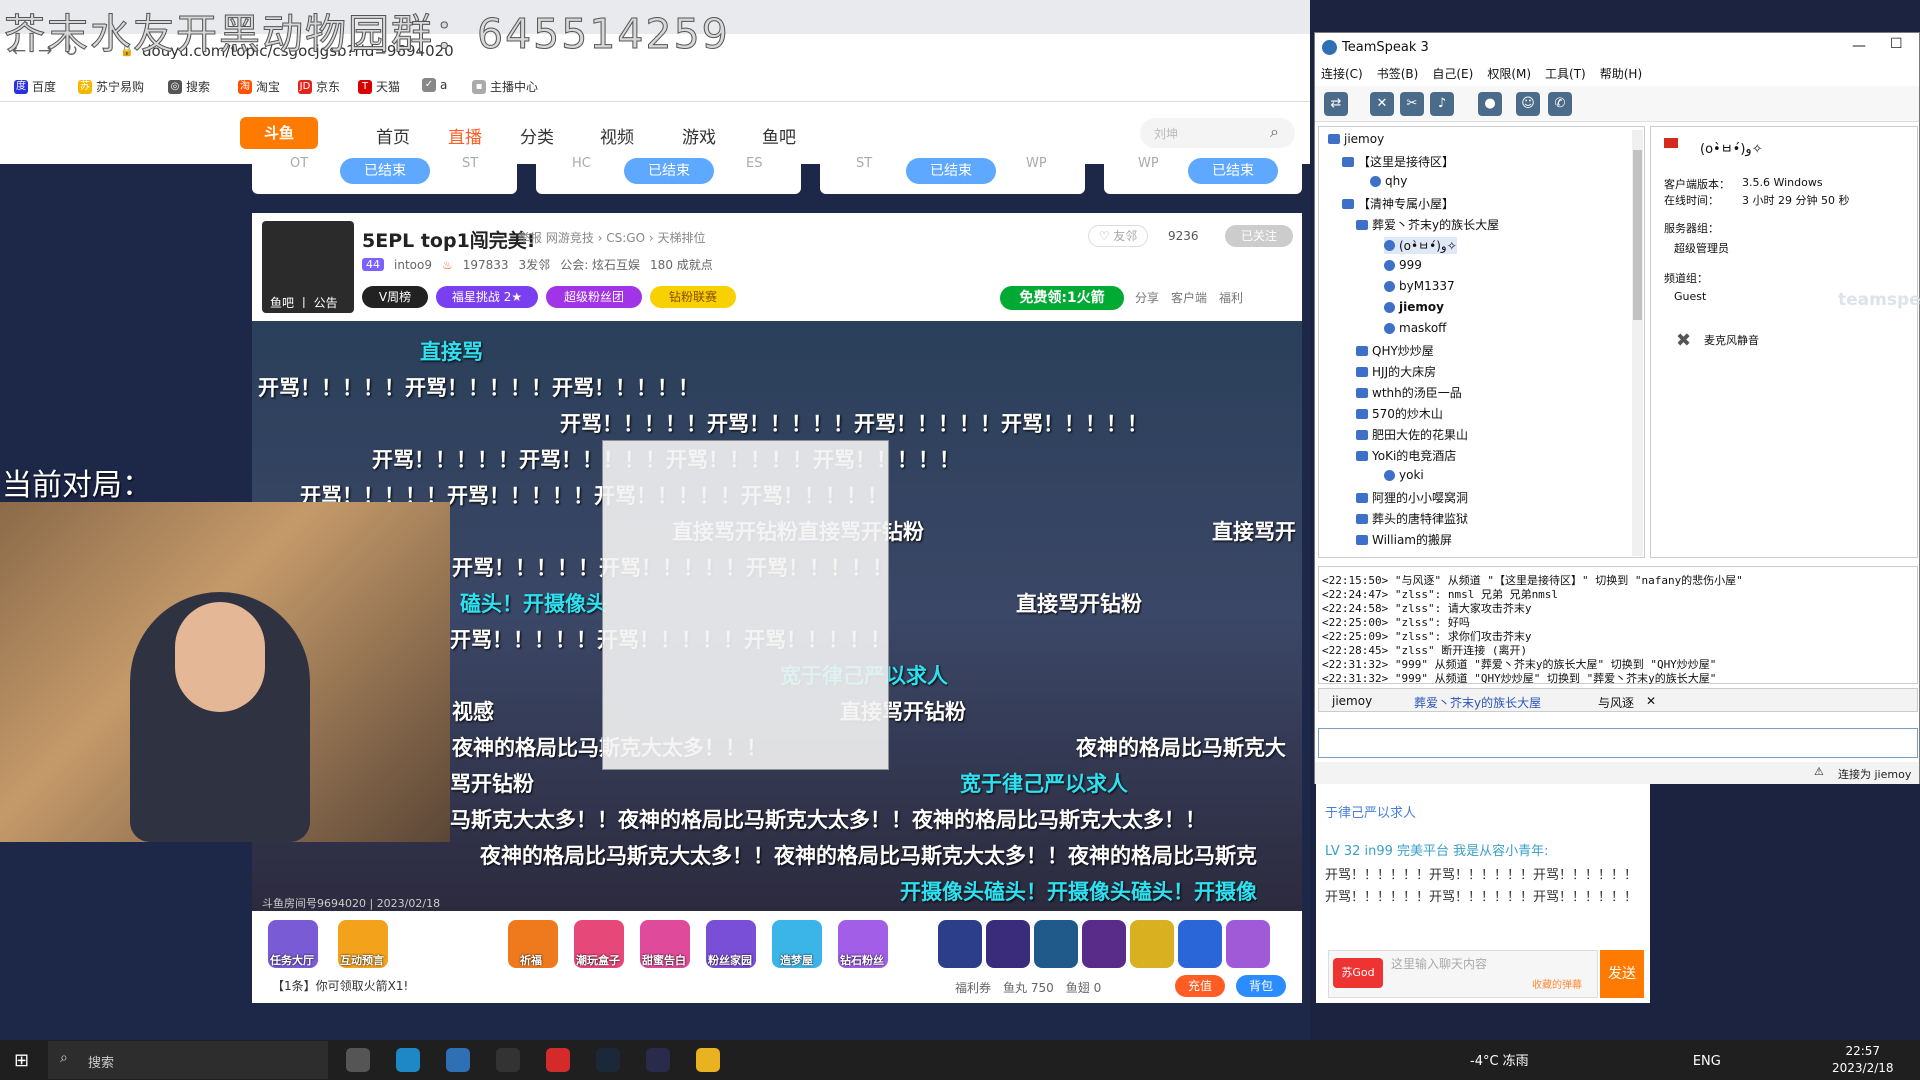  What do you see at coordinates (1490, 104) in the screenshot?
I see `away-icon: ●` at bounding box center [1490, 104].